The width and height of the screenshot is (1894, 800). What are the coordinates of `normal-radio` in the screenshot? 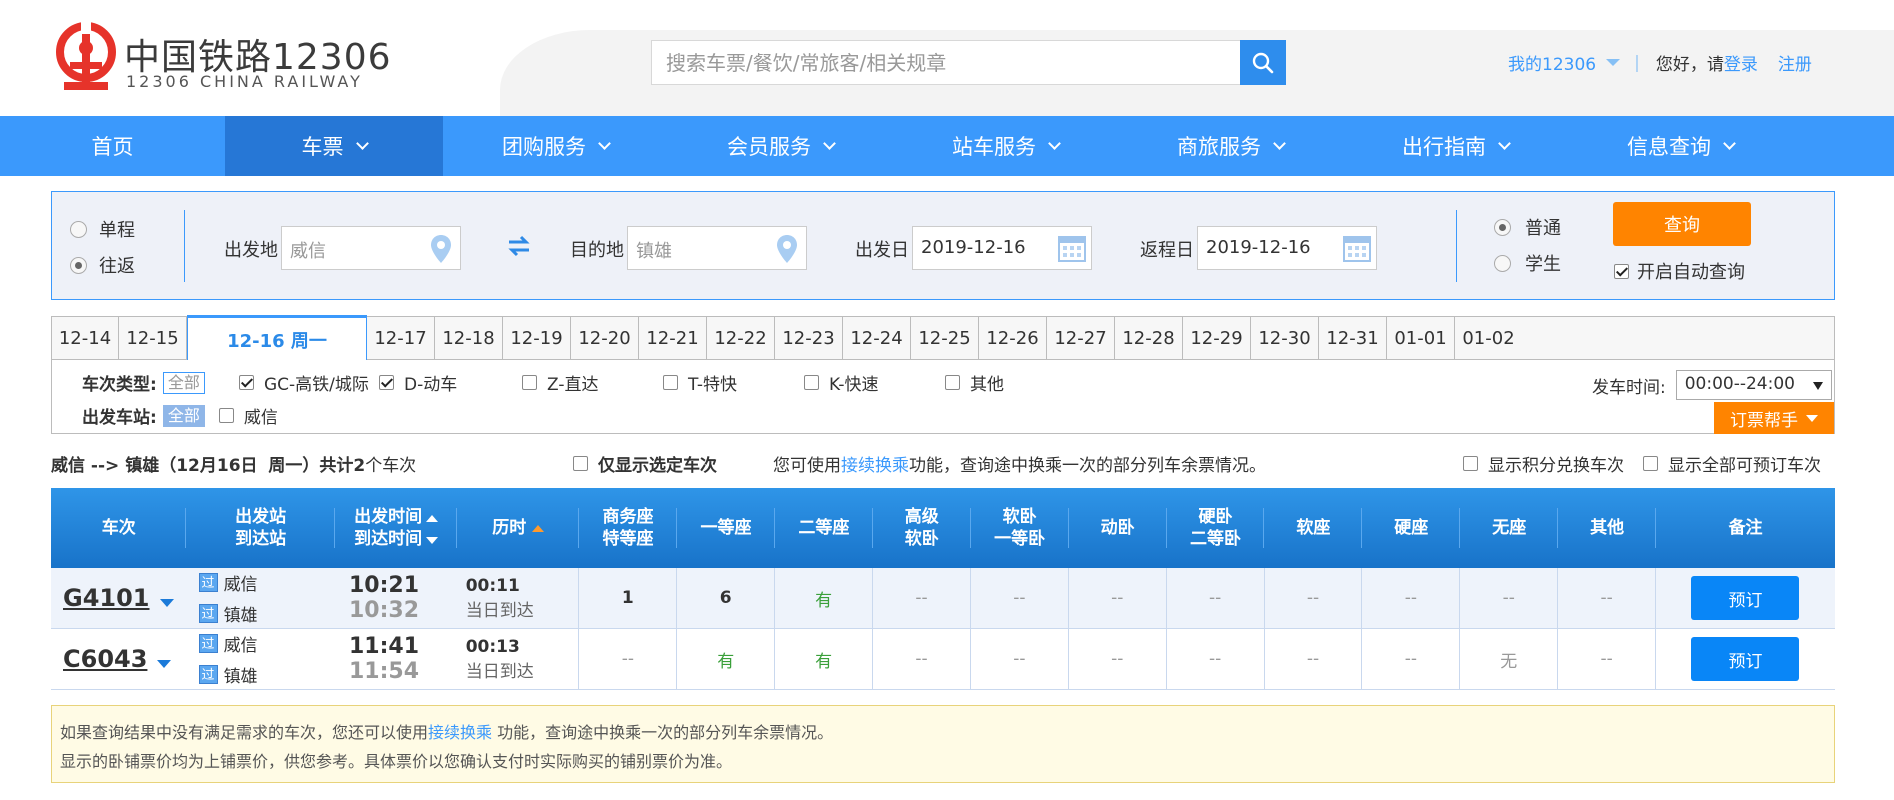 It's located at (1502, 227).